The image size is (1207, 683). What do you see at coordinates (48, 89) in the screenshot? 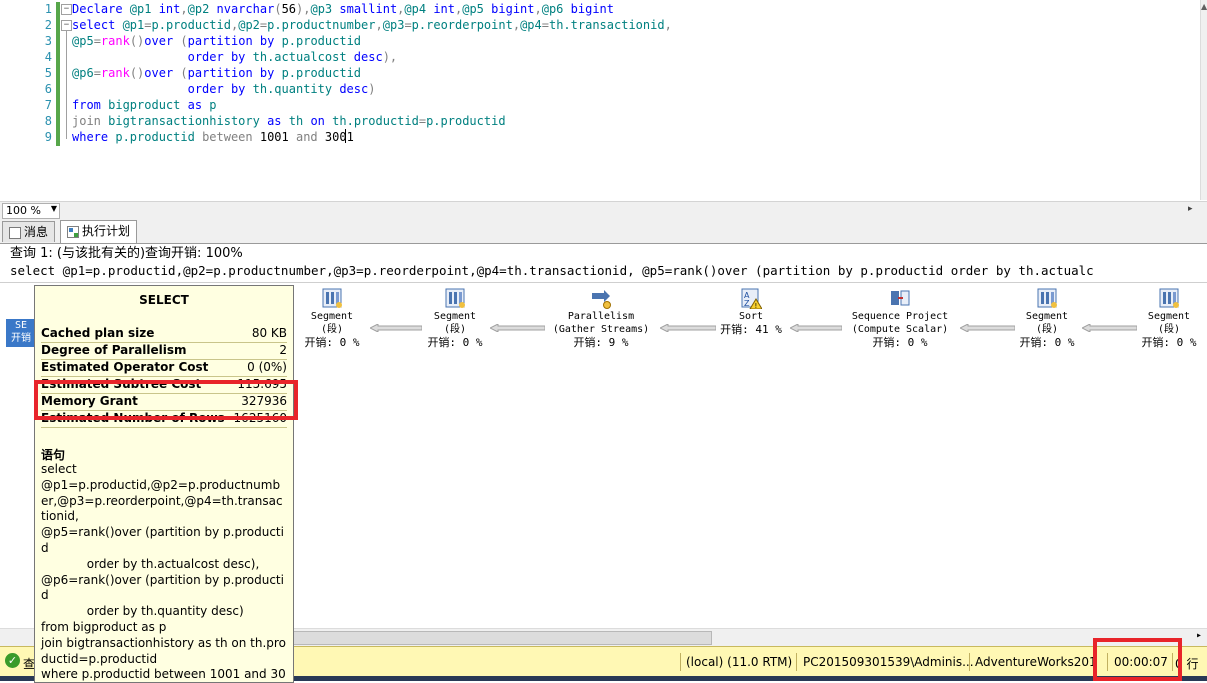
I see `line-number: 6` at bounding box center [48, 89].